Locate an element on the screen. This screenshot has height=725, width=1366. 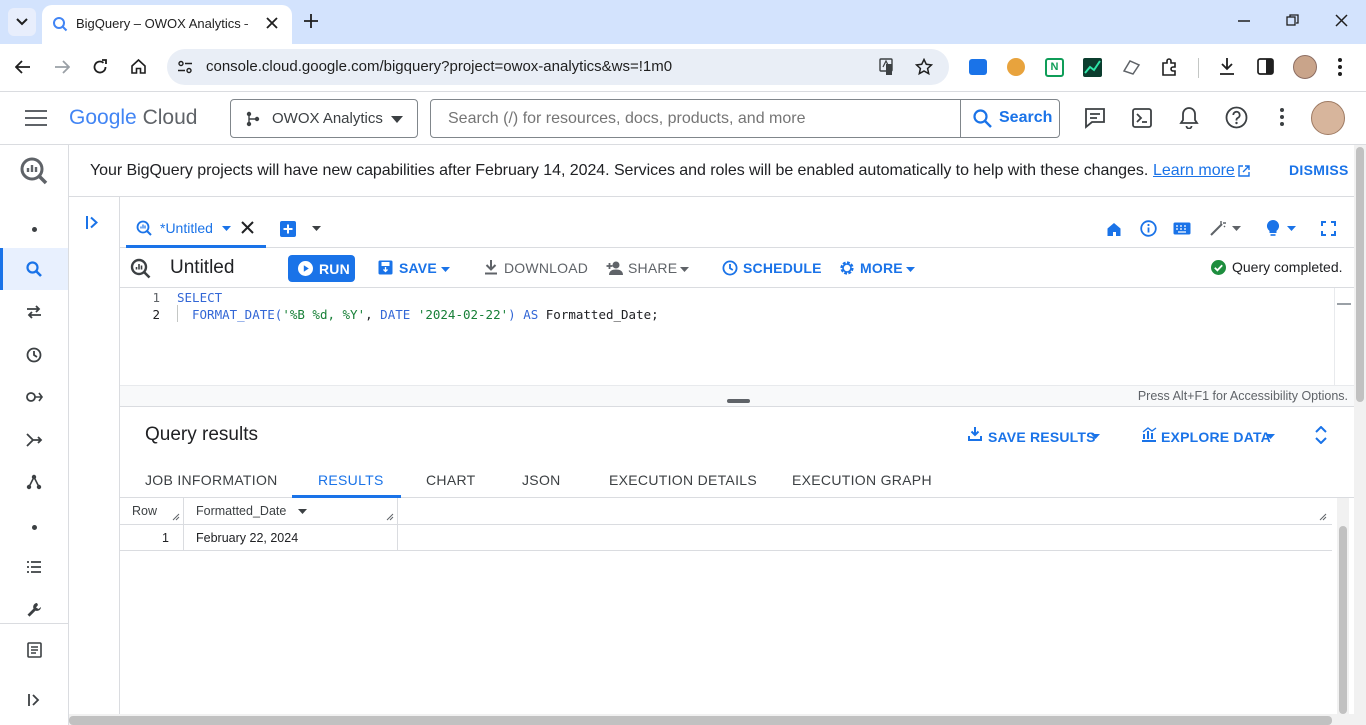
results-scrollbar is located at coordinates (1343, 606).